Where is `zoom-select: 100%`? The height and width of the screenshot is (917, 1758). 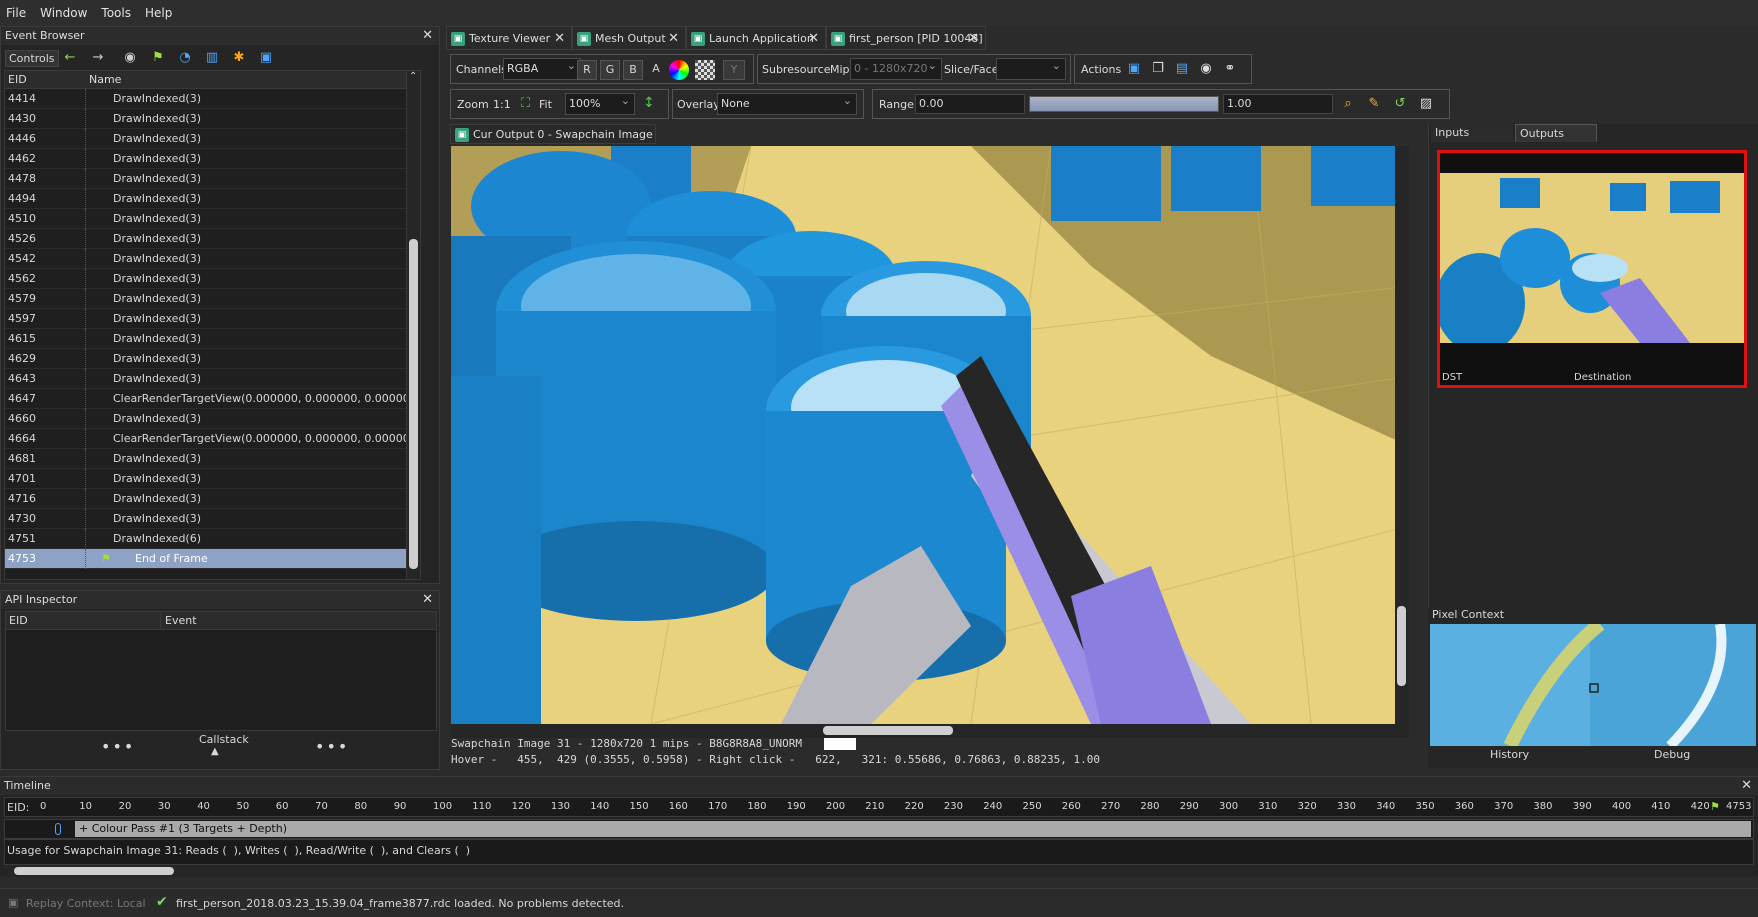 zoom-select: 100% is located at coordinates (600, 103).